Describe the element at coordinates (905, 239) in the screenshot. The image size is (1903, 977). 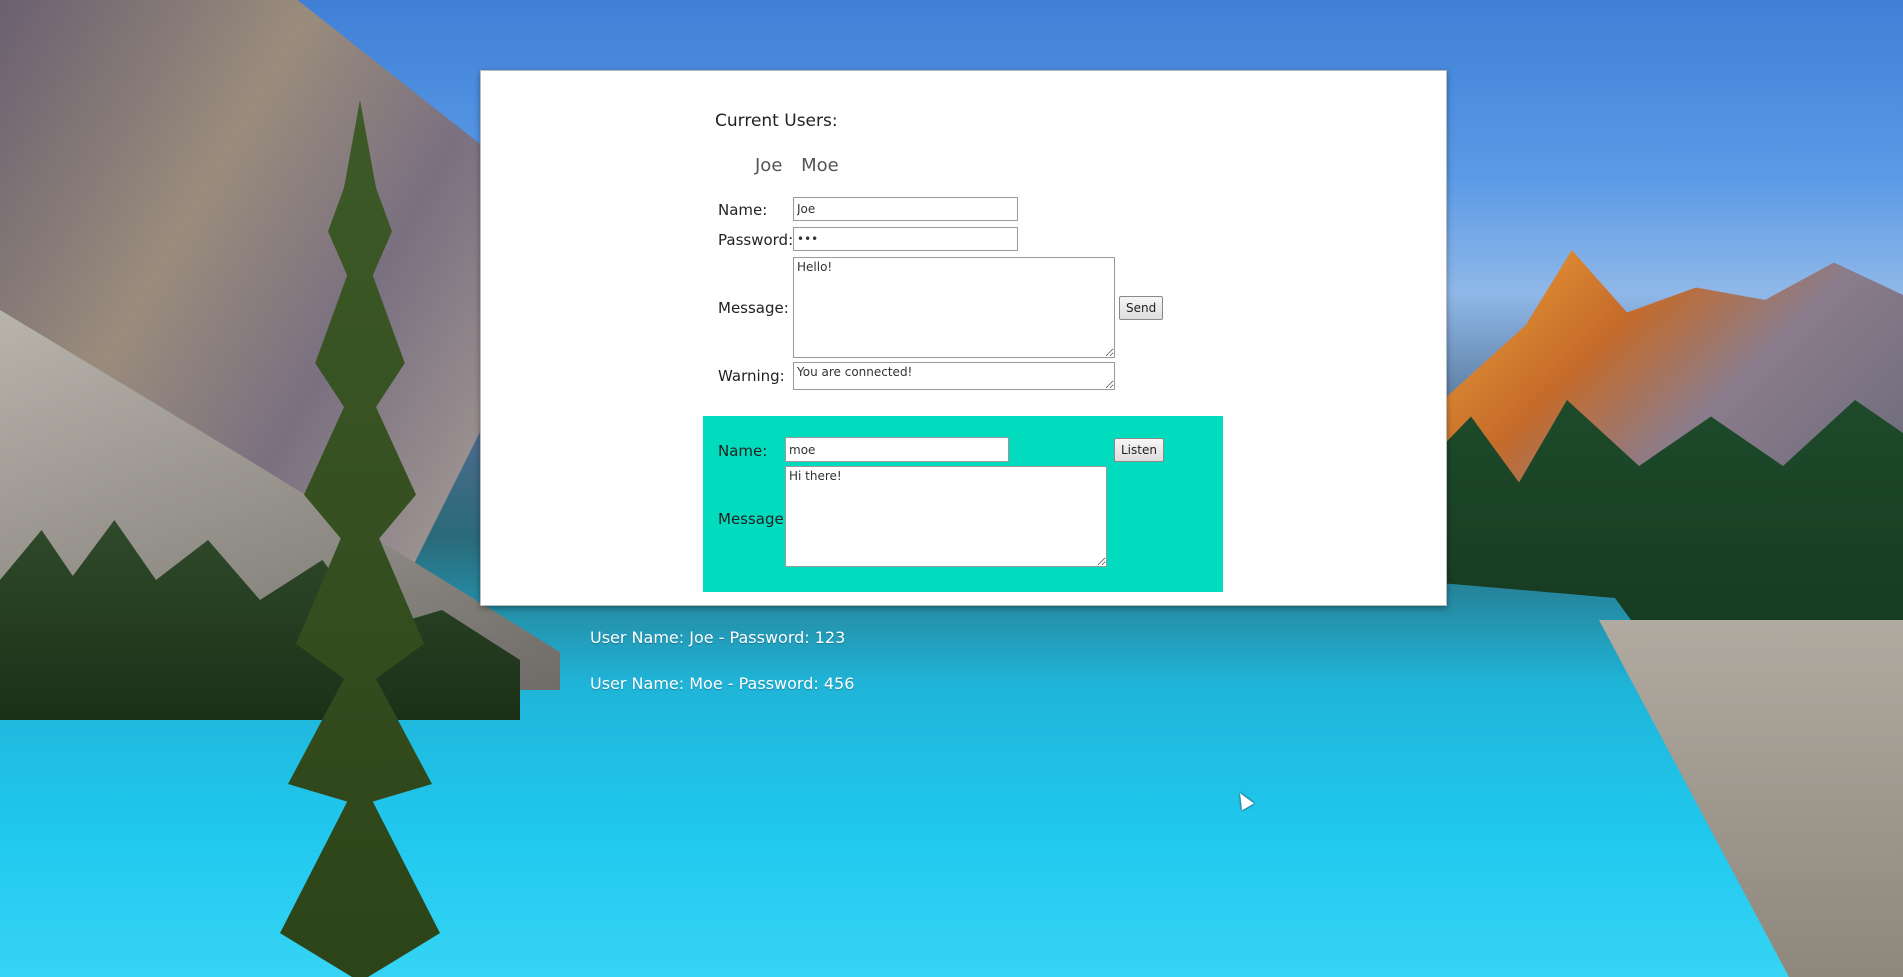
I see `password-input` at that location.